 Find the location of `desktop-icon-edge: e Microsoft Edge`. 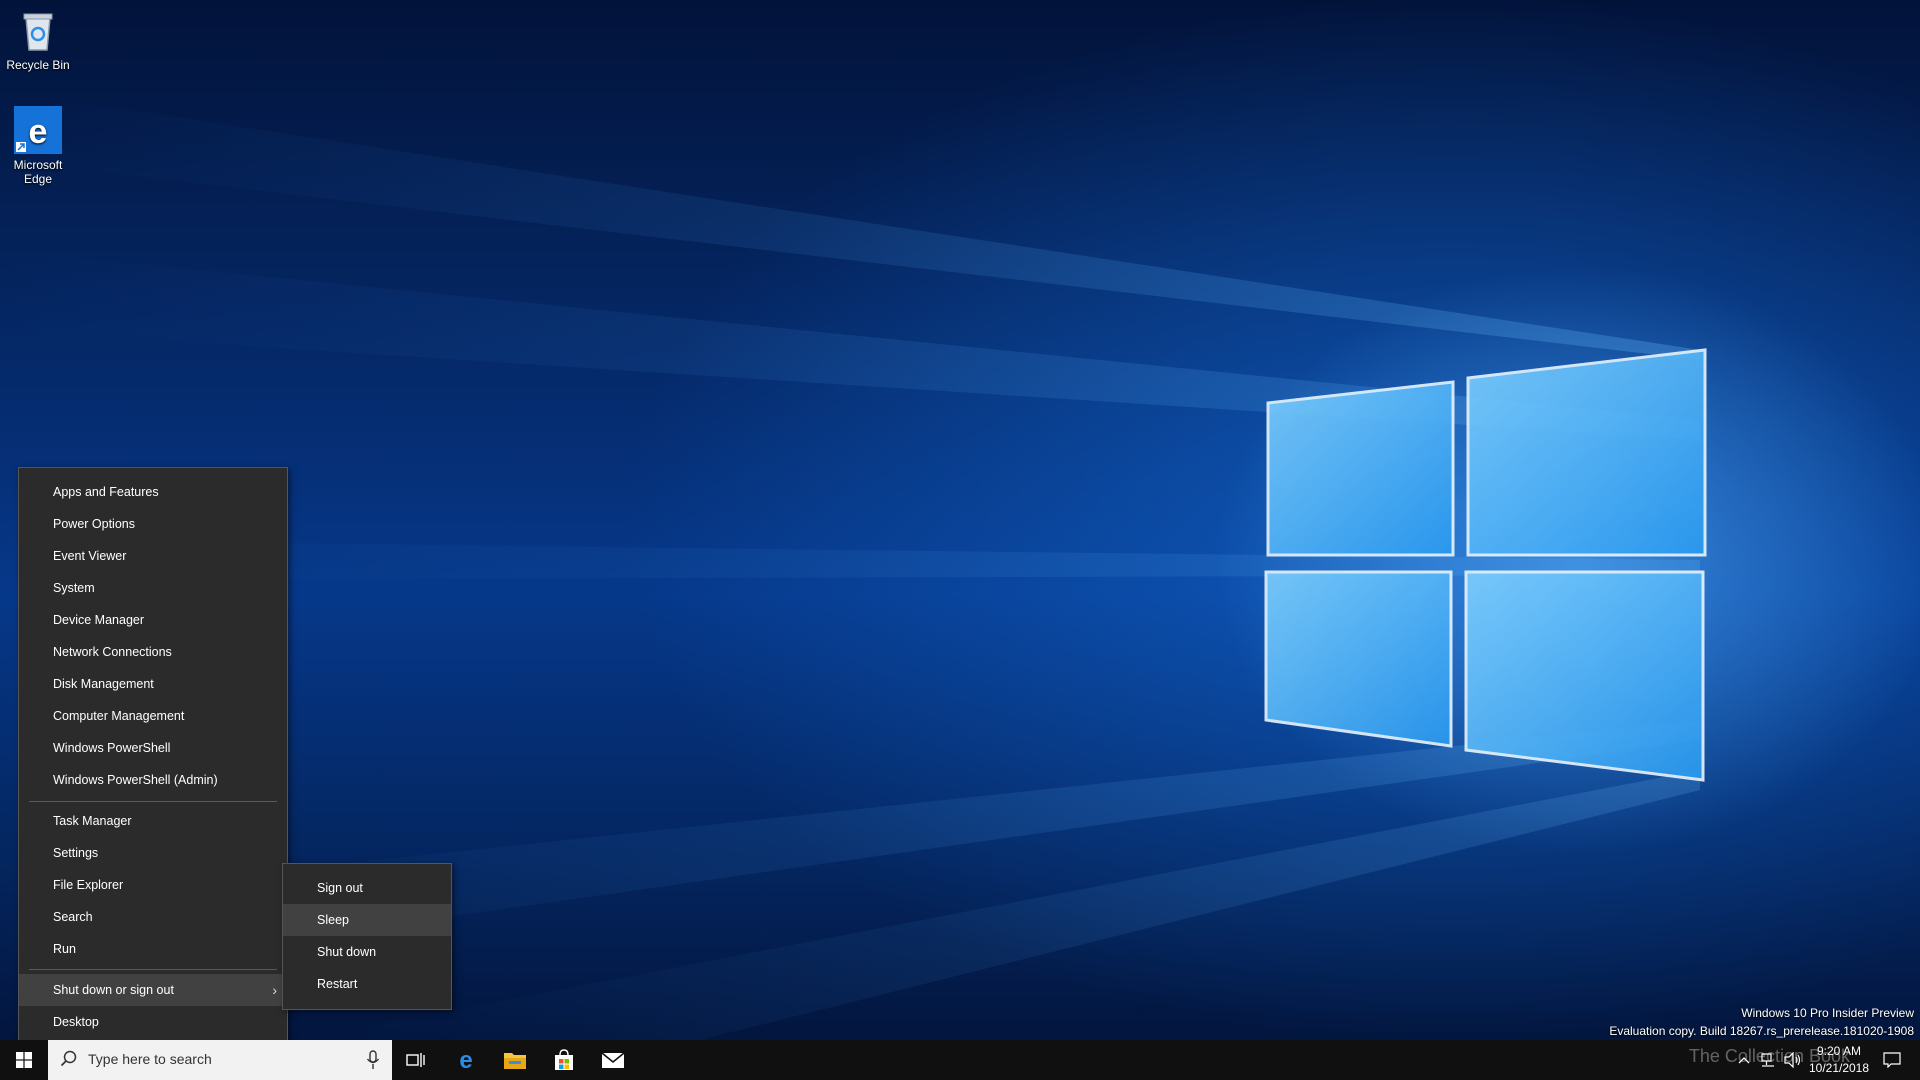

desktop-icon-edge: e Microsoft Edge is located at coordinates (38, 146).